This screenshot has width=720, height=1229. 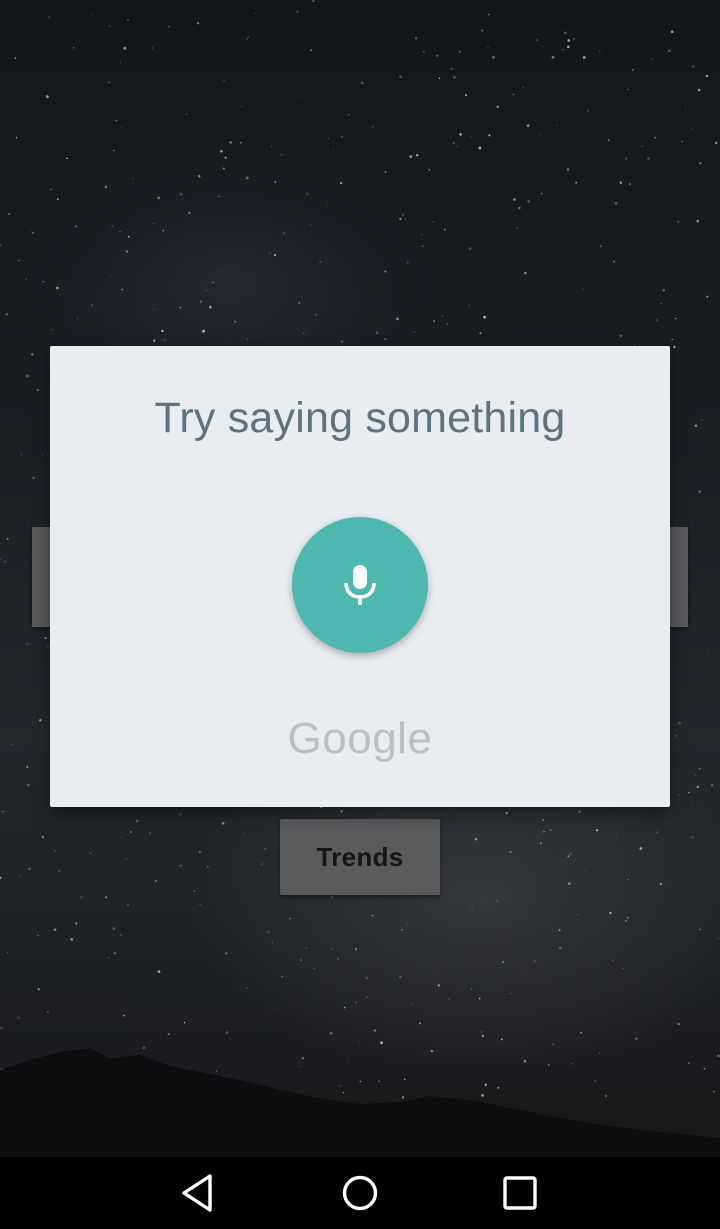 I want to click on recents-icon, so click(x=520, y=1193).